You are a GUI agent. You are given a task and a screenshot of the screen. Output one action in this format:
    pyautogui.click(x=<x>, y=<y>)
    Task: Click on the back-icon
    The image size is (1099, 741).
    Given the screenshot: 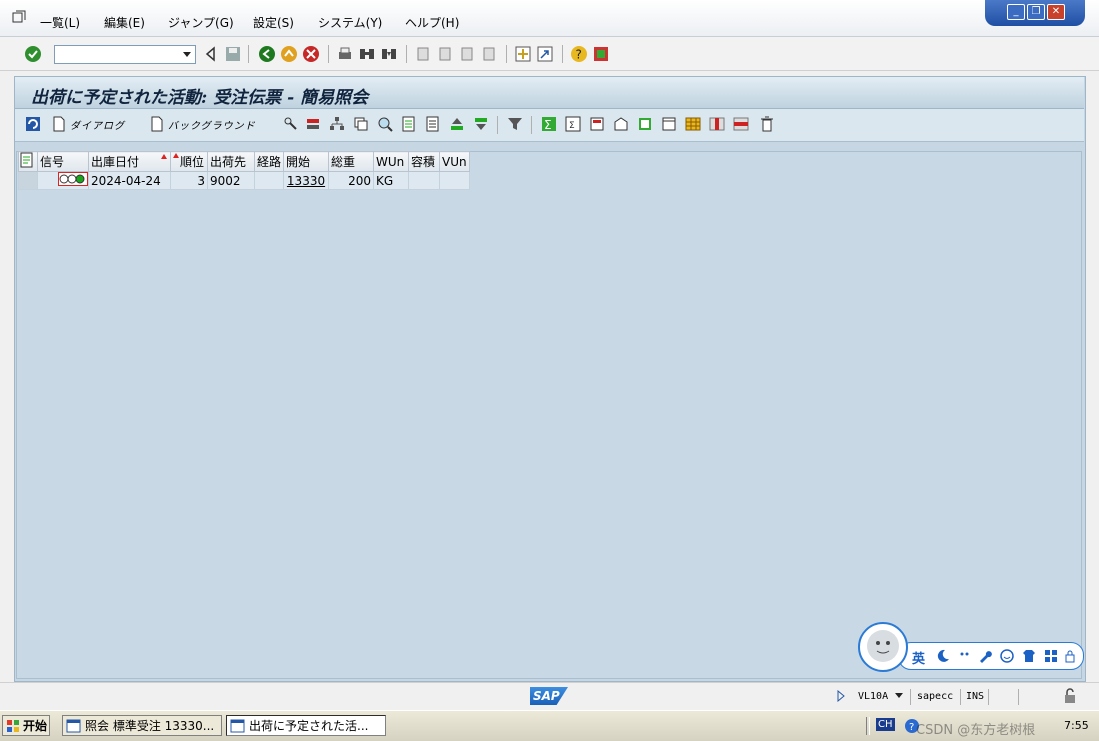 What is the action you would take?
    pyautogui.click(x=267, y=54)
    